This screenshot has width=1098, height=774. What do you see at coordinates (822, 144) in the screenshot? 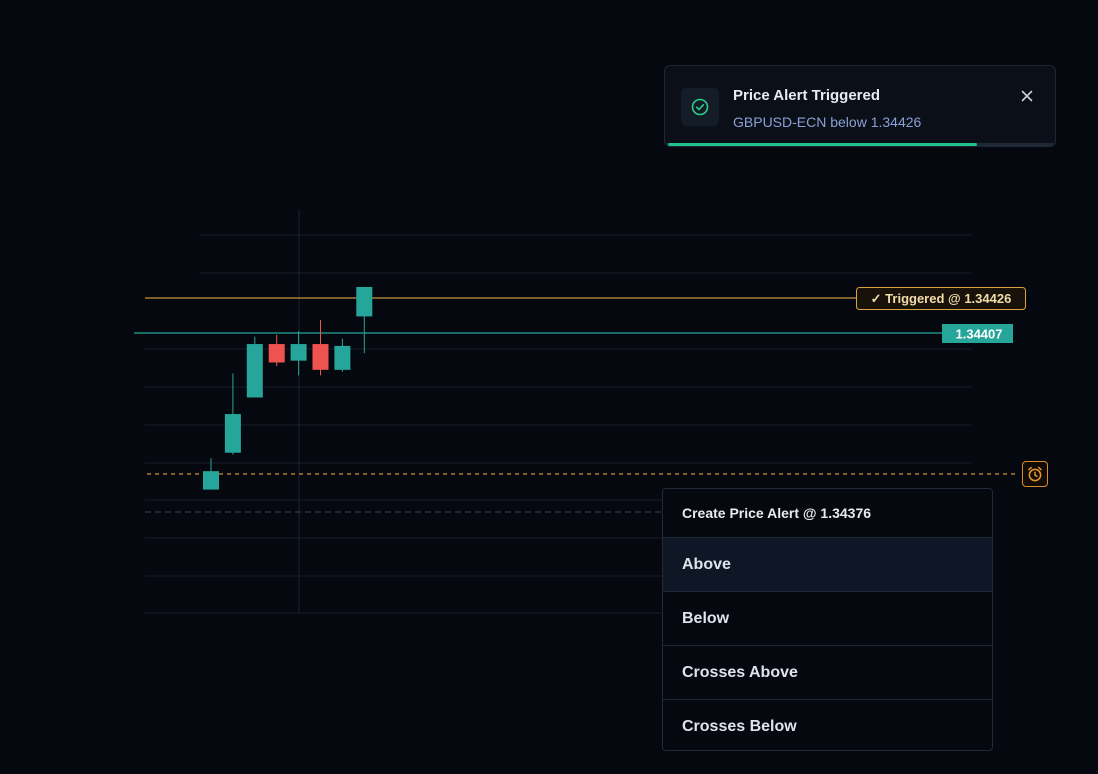
I see `notification-progress-bar` at bounding box center [822, 144].